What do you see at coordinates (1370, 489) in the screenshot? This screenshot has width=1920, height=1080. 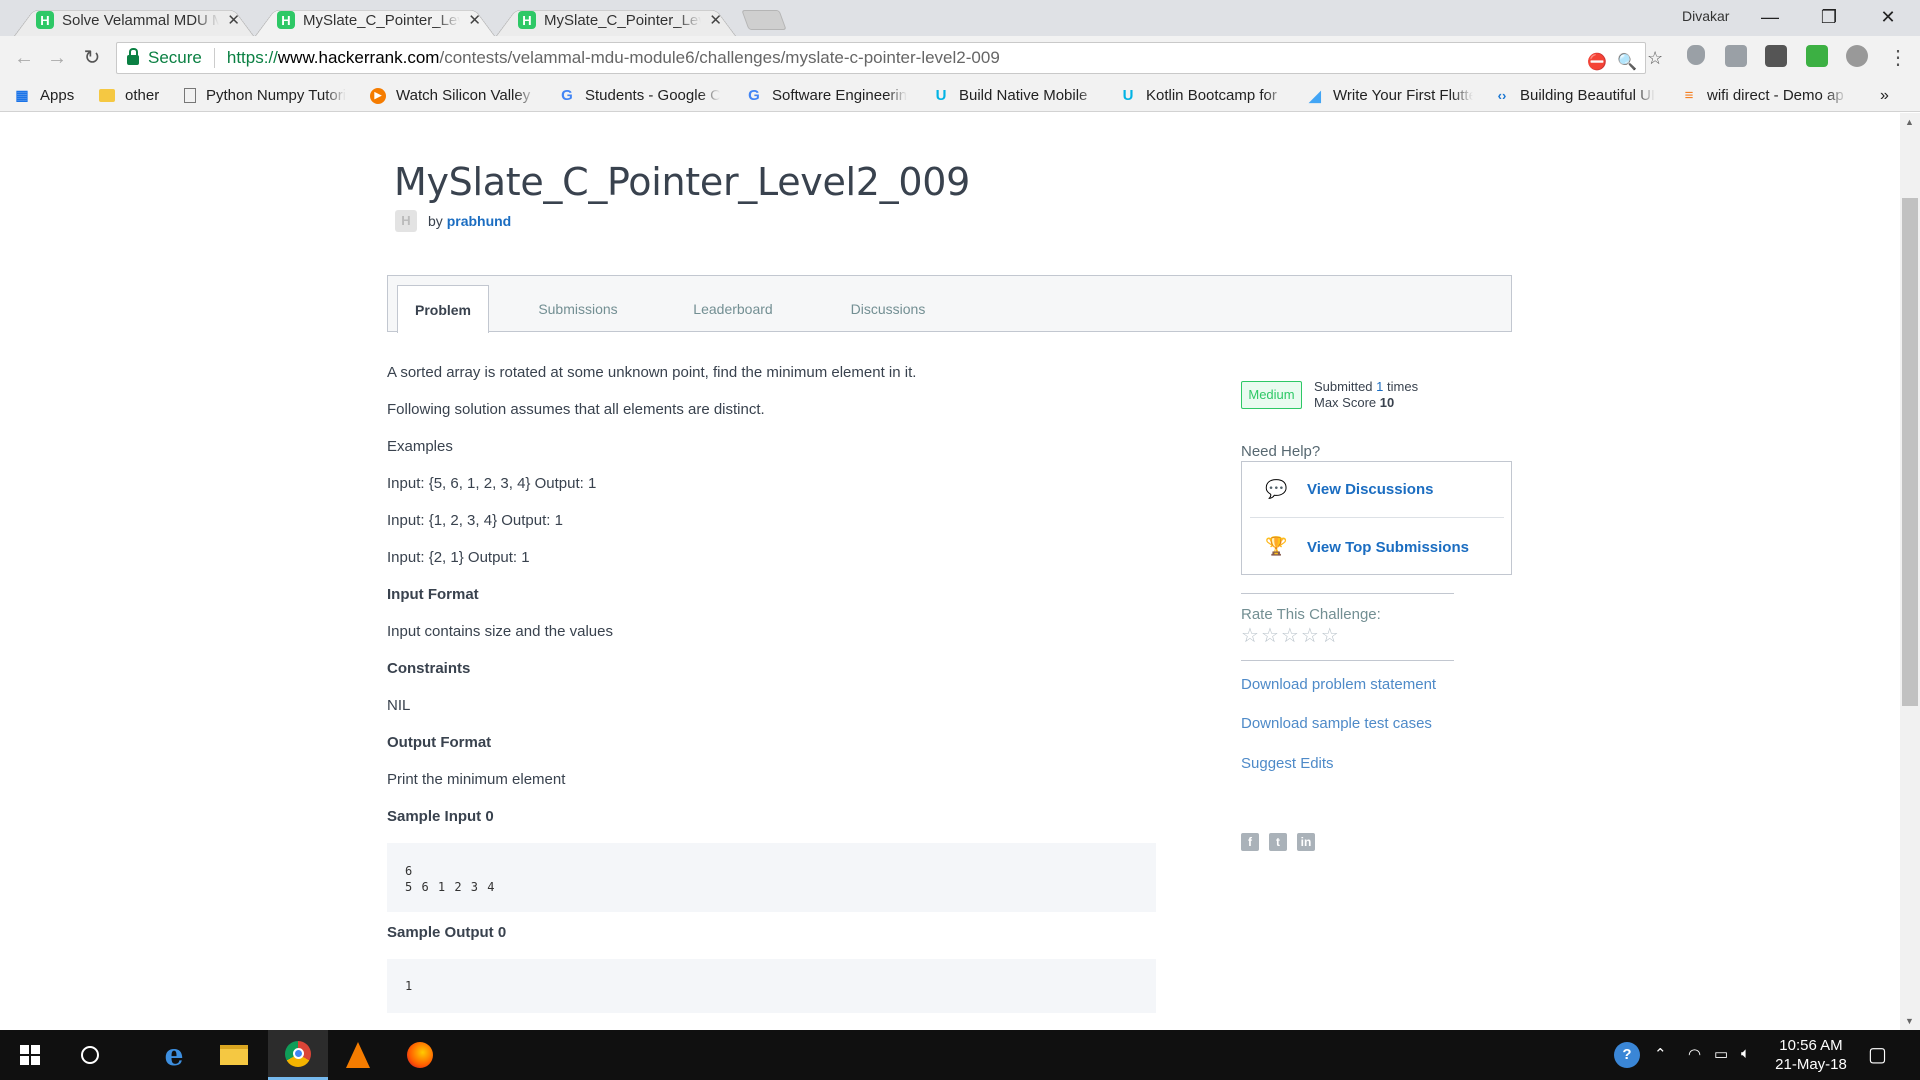 I see `view-discussions-label: View Discussions` at bounding box center [1370, 489].